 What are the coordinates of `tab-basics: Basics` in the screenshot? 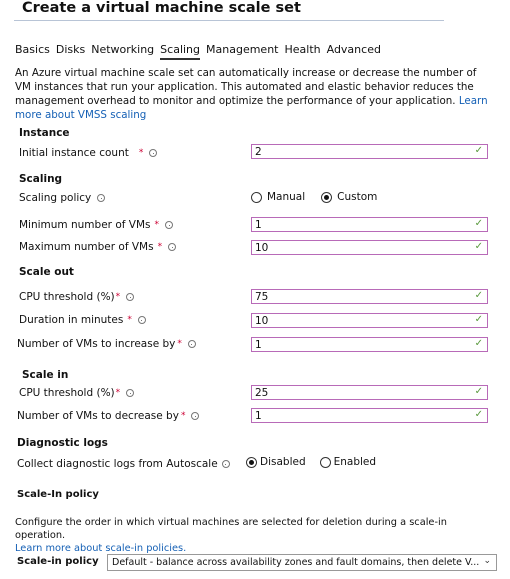 It's located at (32, 51).